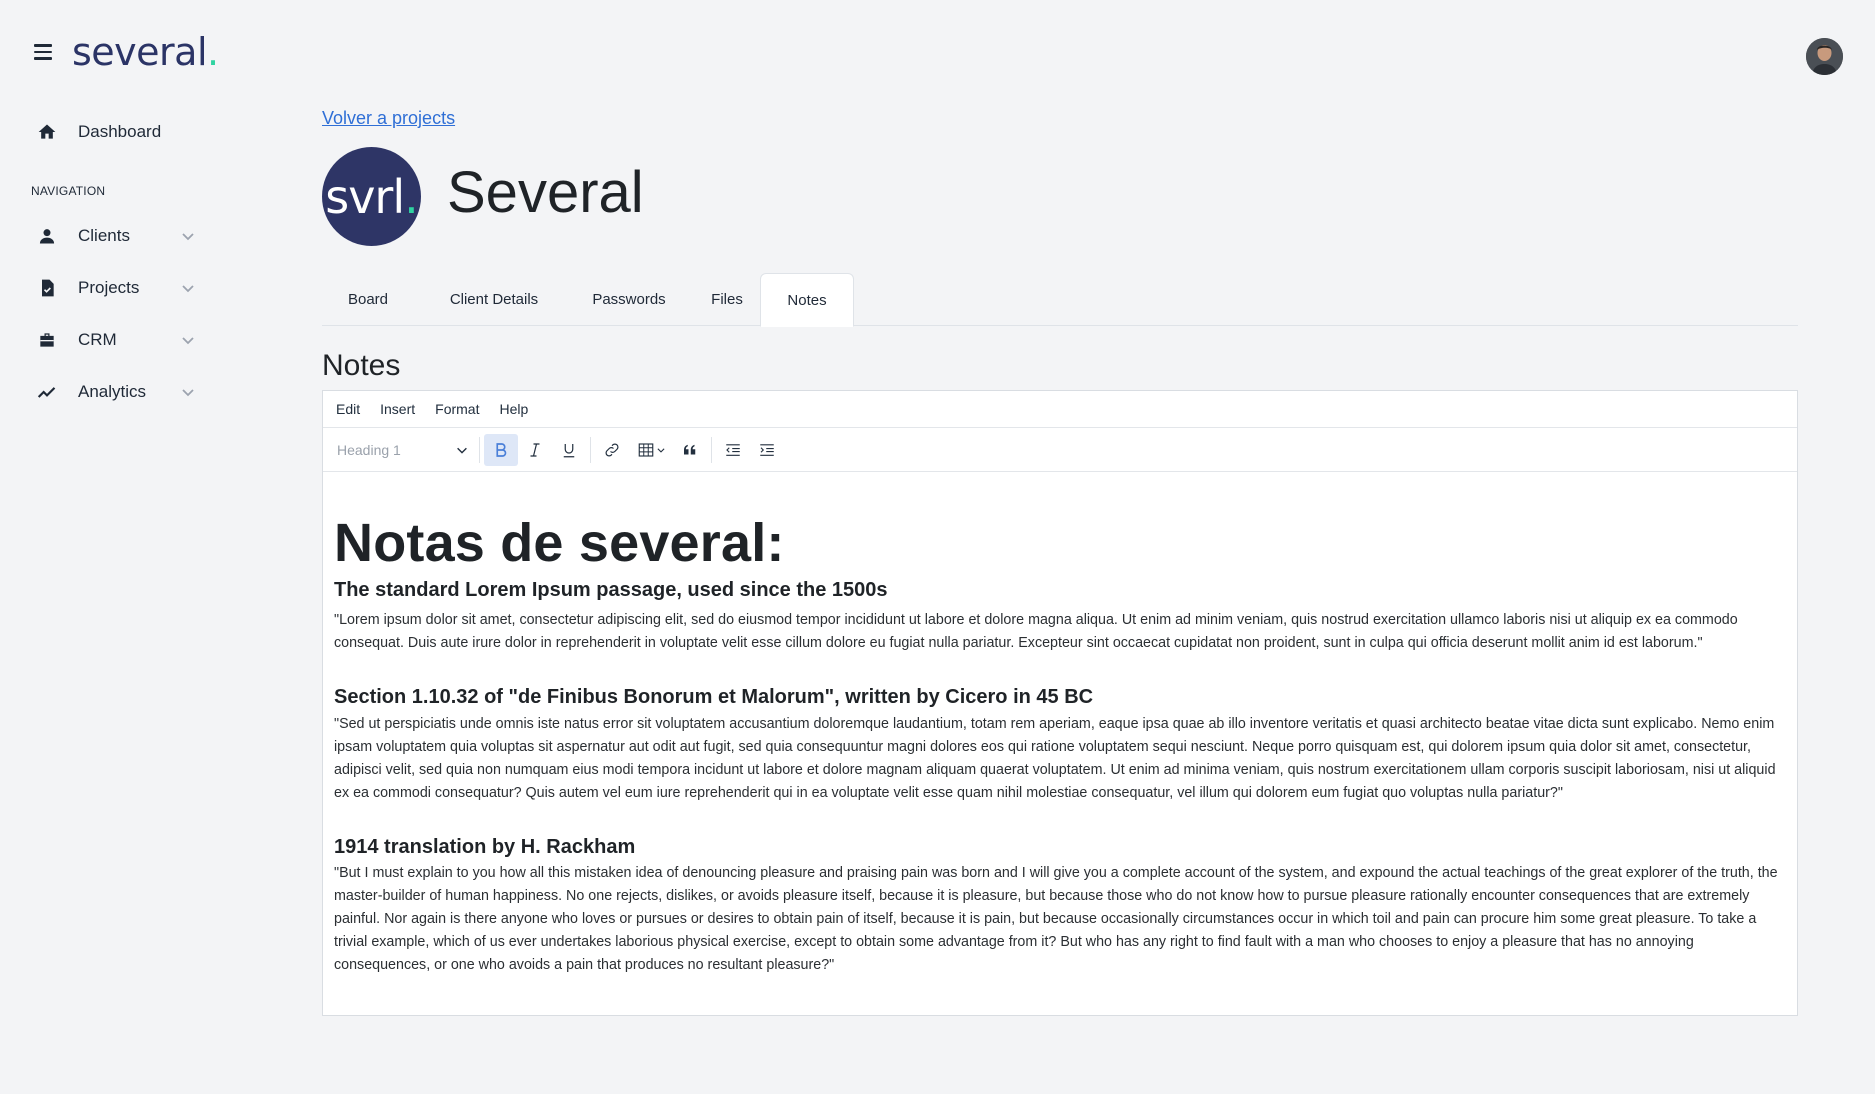 This screenshot has height=1094, width=1875. What do you see at coordinates (559, 543) in the screenshot?
I see `notes-title: Notas de several:` at bounding box center [559, 543].